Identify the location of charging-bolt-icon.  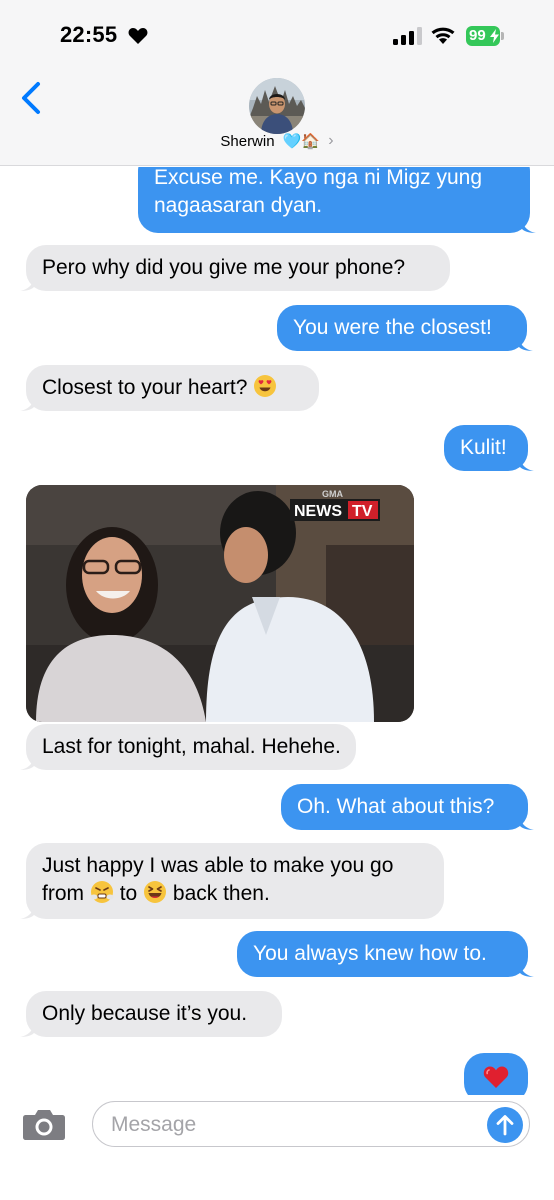
(494, 36).